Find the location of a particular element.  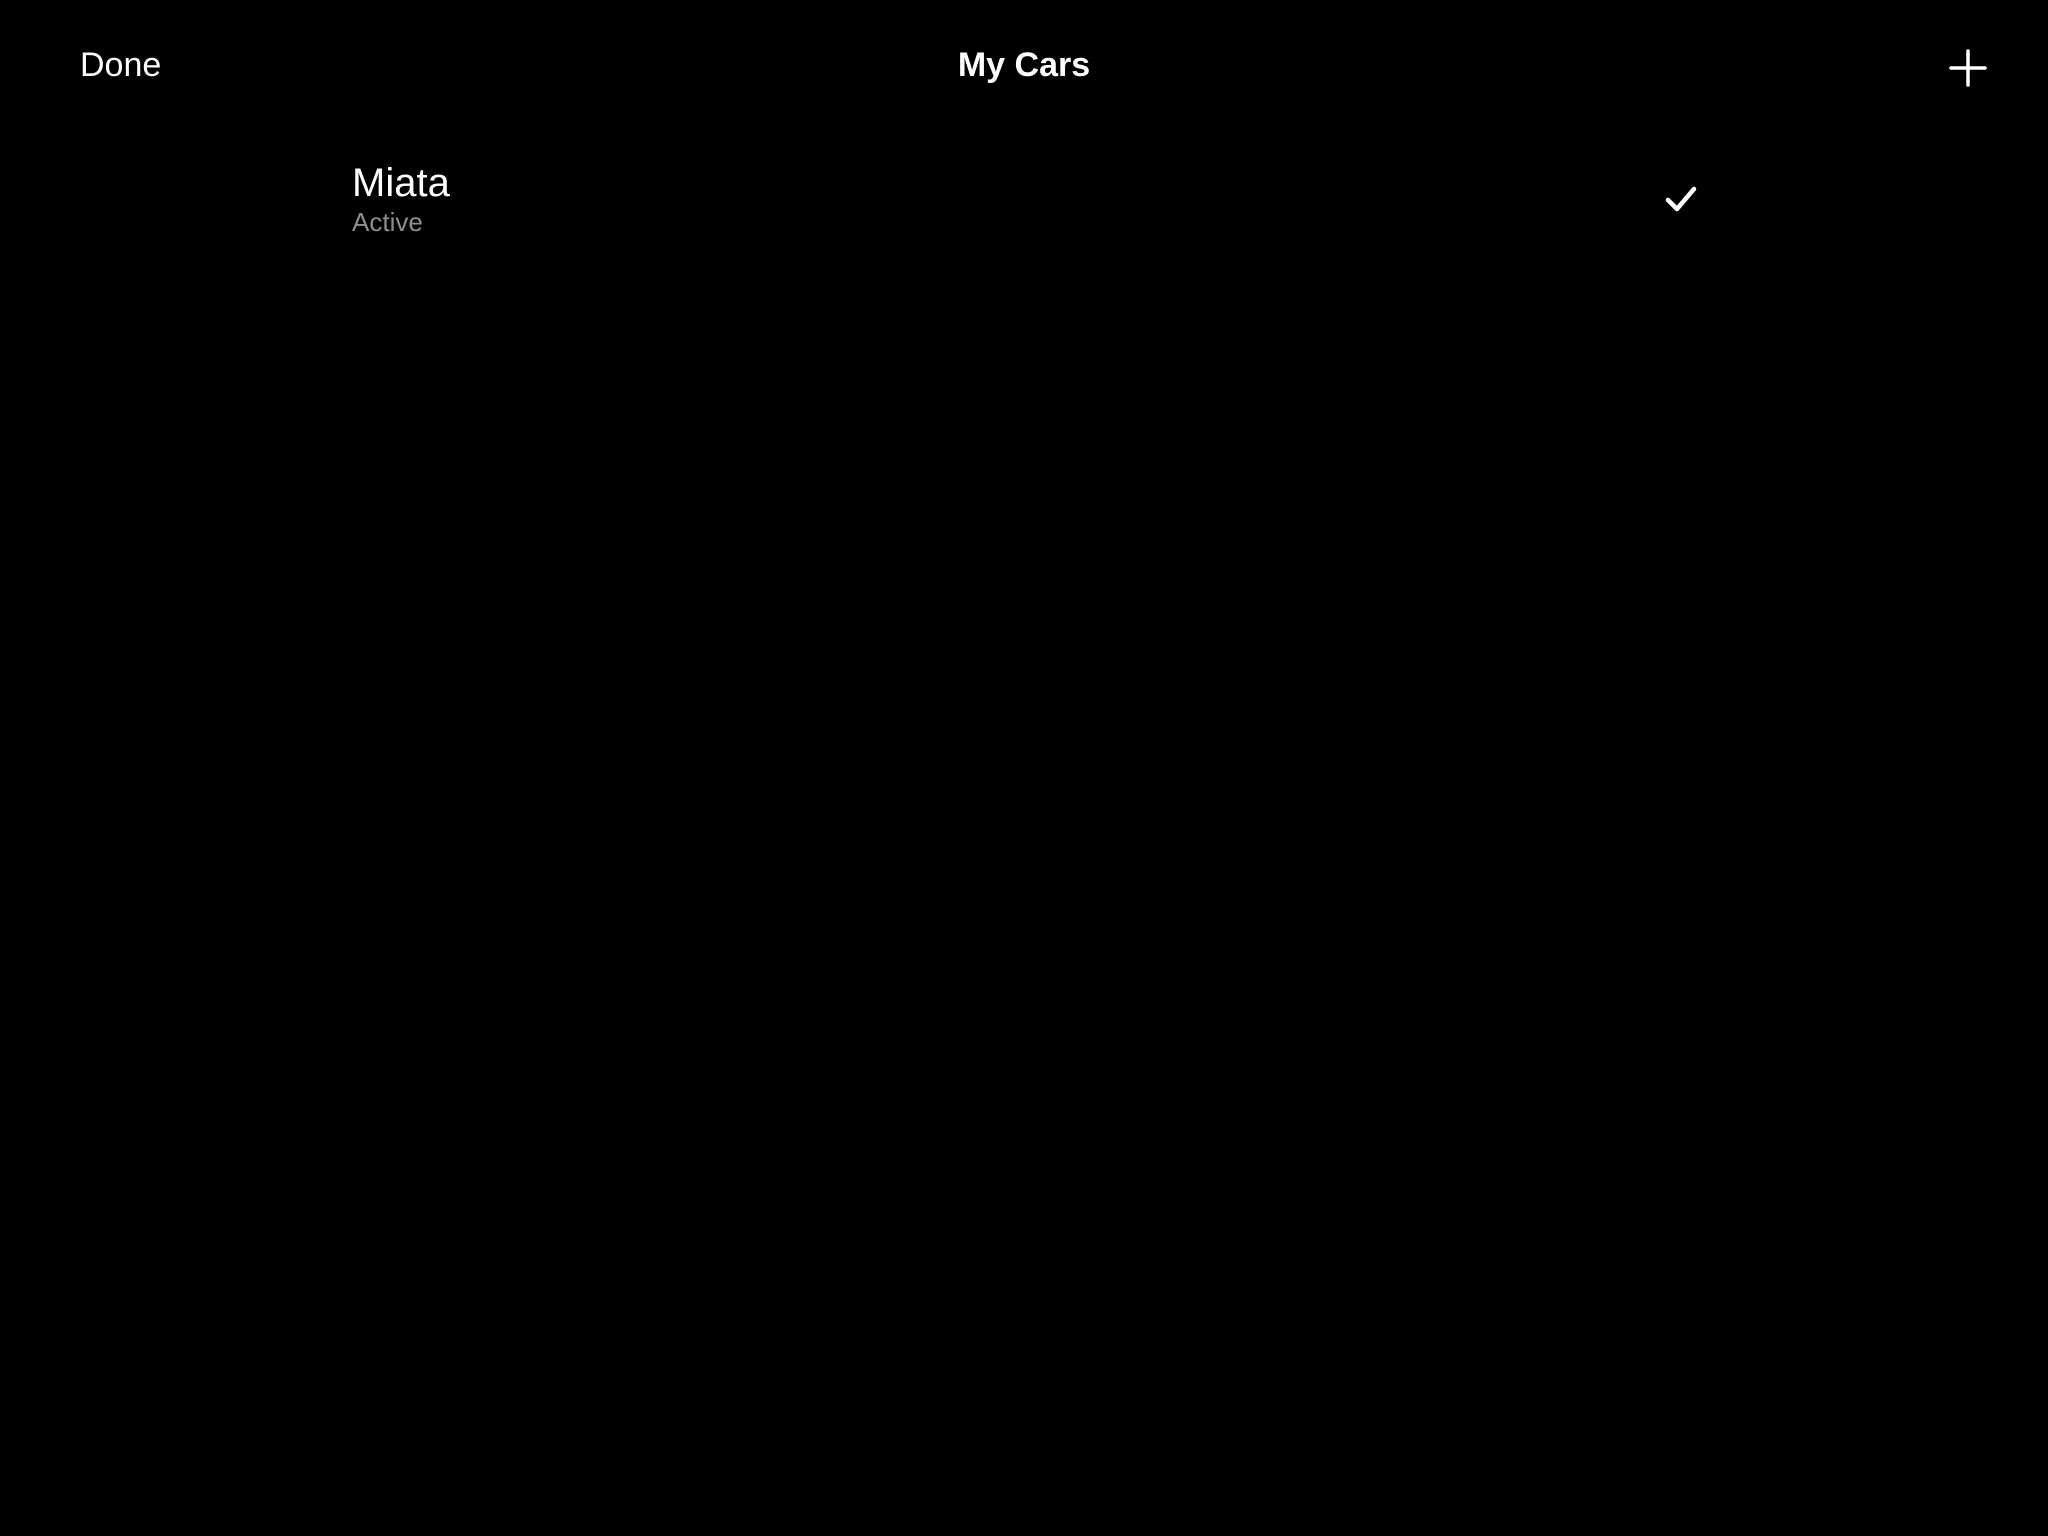

checkmark-icon is located at coordinates (1681, 199).